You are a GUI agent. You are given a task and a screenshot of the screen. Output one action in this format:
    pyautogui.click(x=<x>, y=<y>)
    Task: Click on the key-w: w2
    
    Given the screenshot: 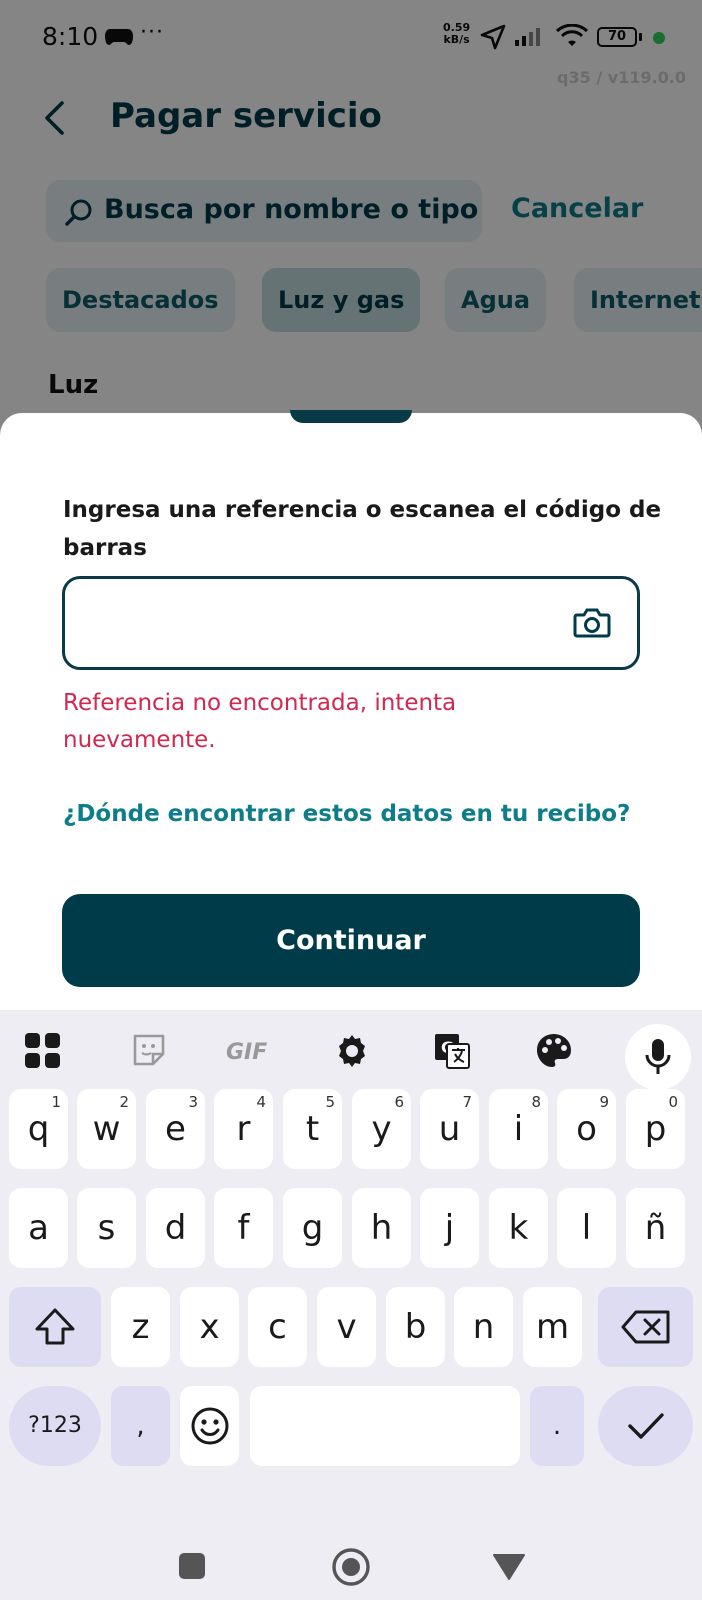 What is the action you would take?
    pyautogui.click(x=106, y=1129)
    